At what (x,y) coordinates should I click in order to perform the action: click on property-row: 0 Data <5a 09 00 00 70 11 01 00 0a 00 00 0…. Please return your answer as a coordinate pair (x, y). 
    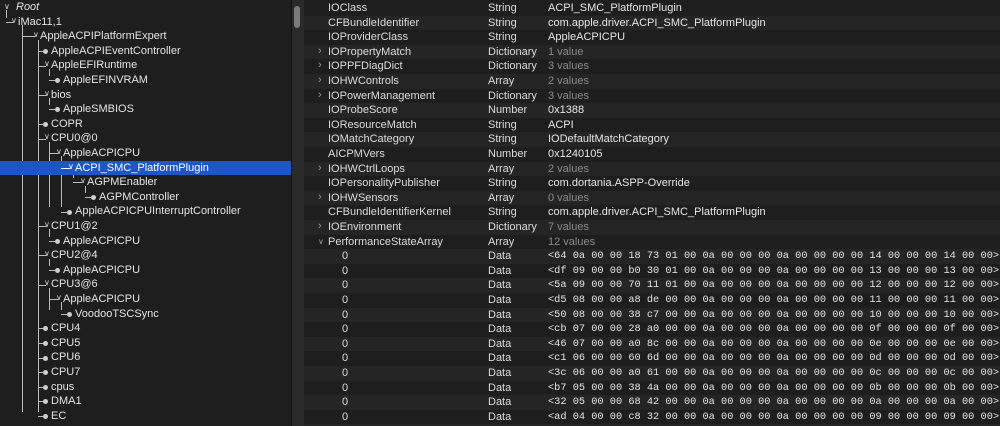
    Looking at the image, I should click on (652, 285).